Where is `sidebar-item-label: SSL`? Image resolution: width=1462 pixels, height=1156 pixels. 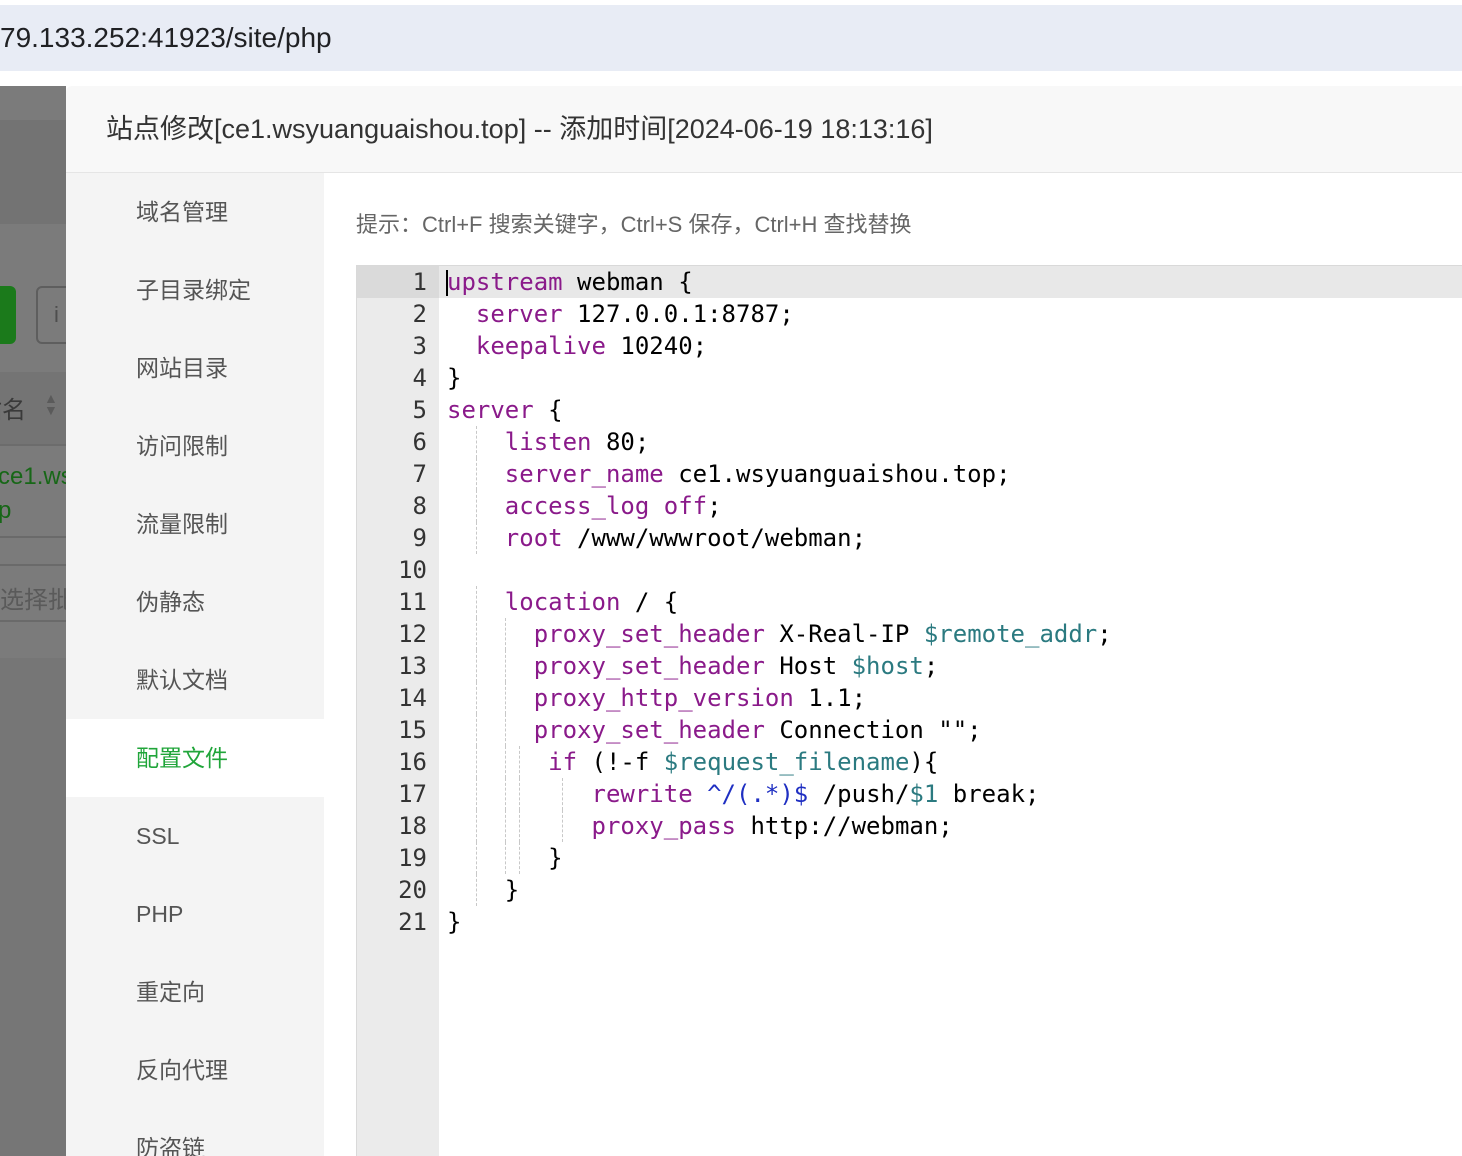
sidebar-item-label: SSL is located at coordinates (158, 836).